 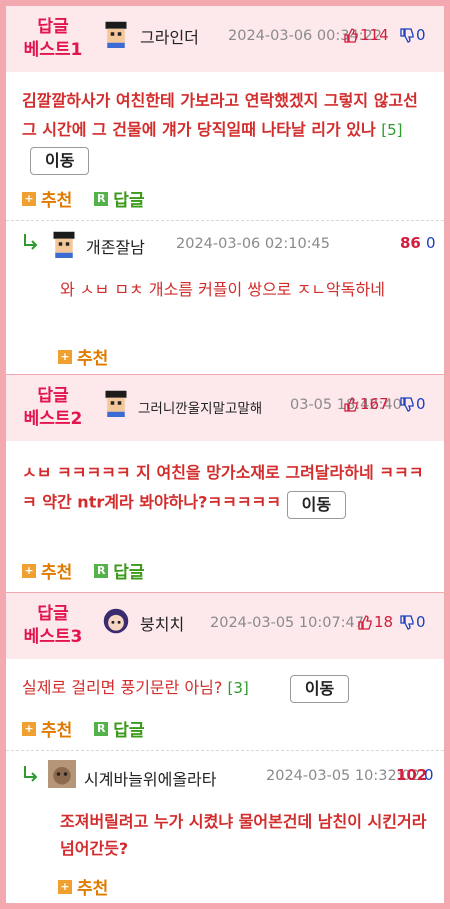 I want to click on author-name: 그러니깐울지말고말해, so click(x=200, y=407).